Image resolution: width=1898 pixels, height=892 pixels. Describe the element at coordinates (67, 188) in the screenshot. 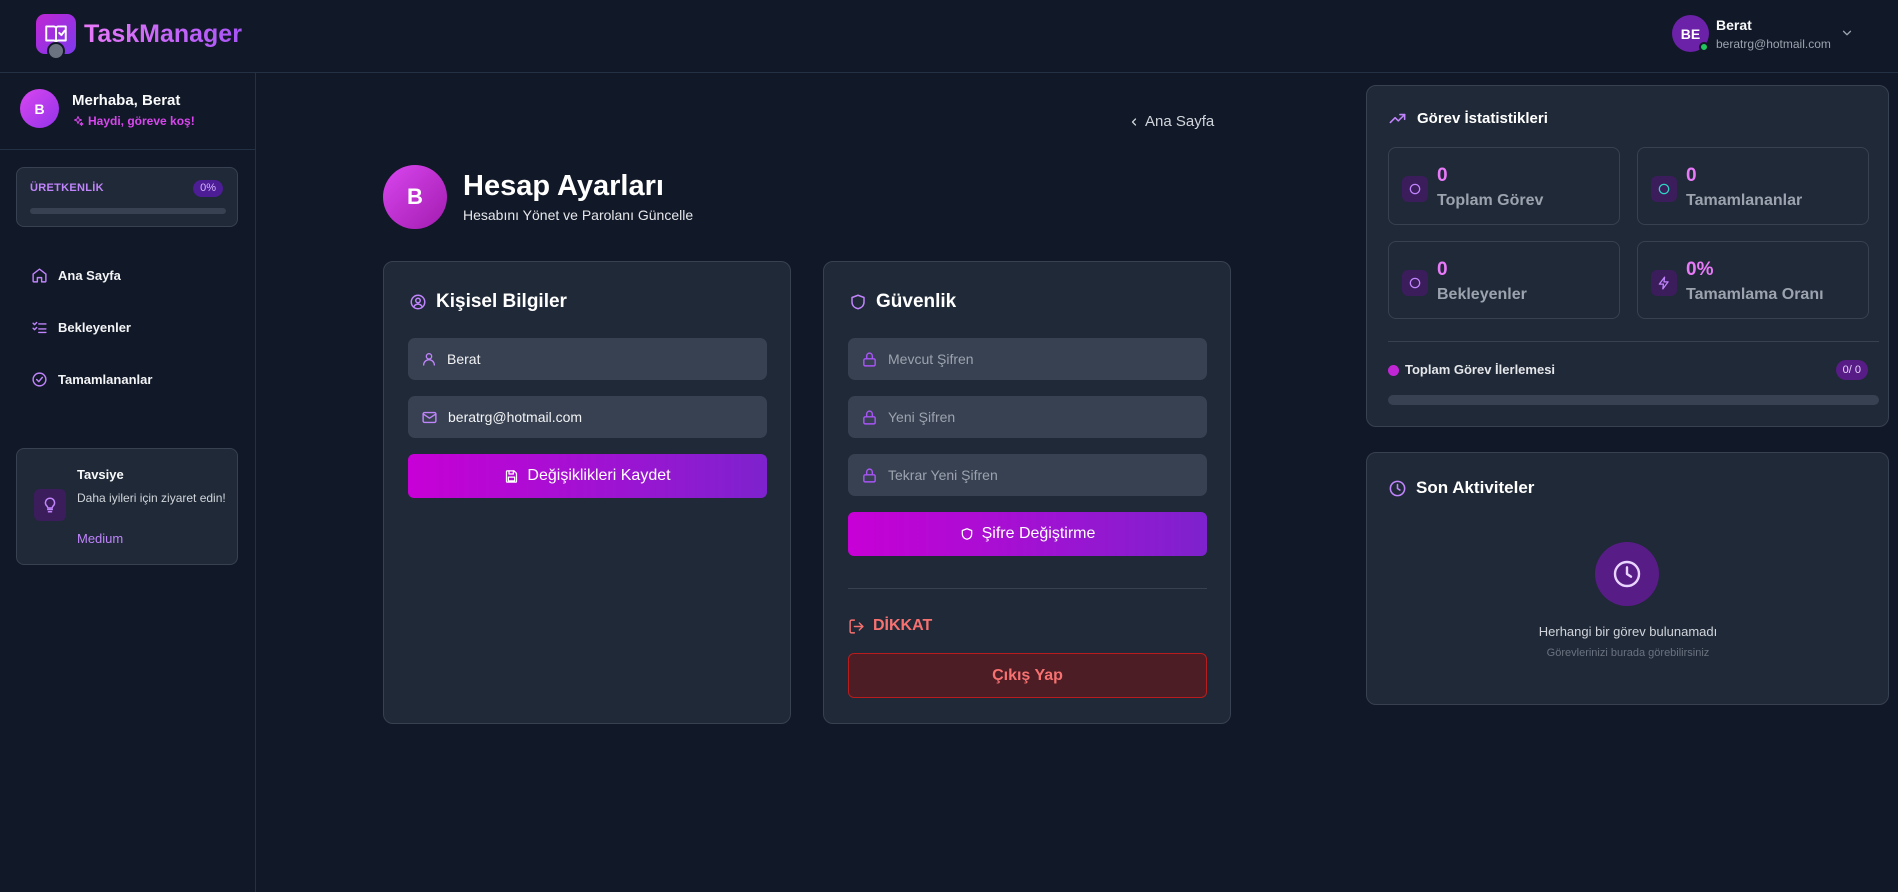

I see `productivity-label: ÜRETKENLİK` at that location.